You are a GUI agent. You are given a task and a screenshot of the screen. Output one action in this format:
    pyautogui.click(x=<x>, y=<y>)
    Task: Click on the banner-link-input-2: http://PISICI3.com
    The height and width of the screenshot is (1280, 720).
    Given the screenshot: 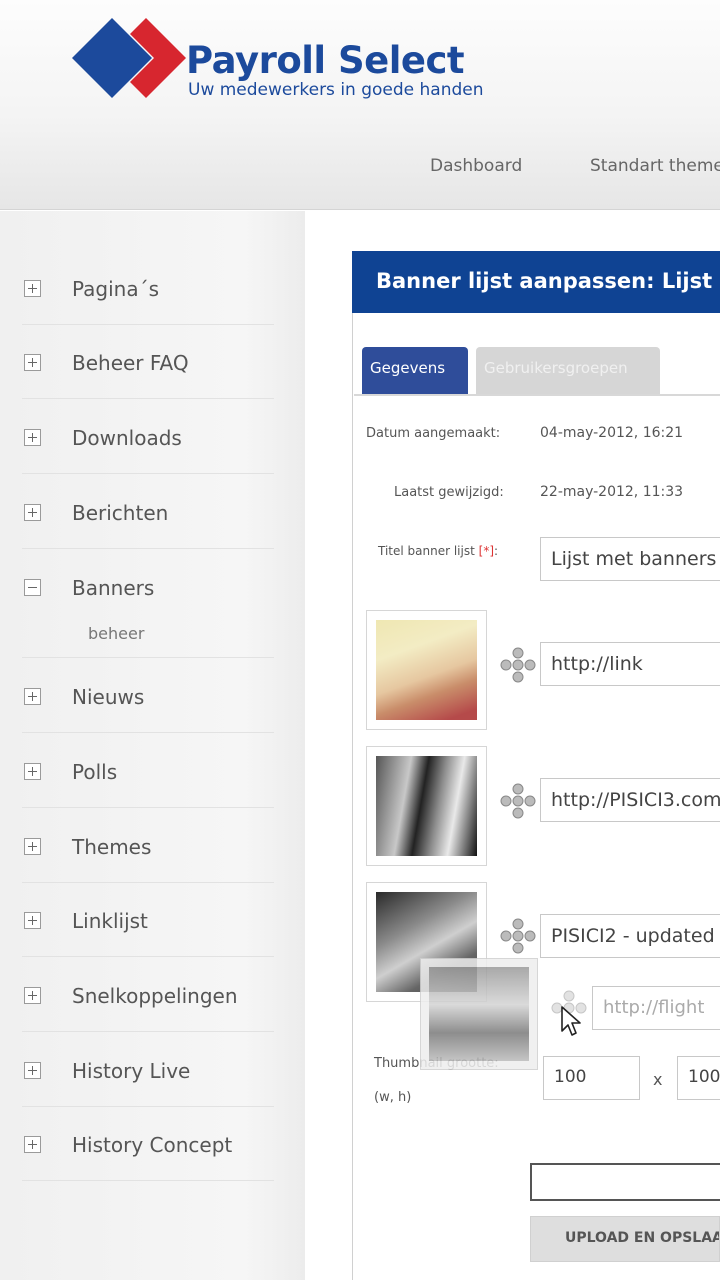 What is the action you would take?
    pyautogui.click(x=630, y=800)
    